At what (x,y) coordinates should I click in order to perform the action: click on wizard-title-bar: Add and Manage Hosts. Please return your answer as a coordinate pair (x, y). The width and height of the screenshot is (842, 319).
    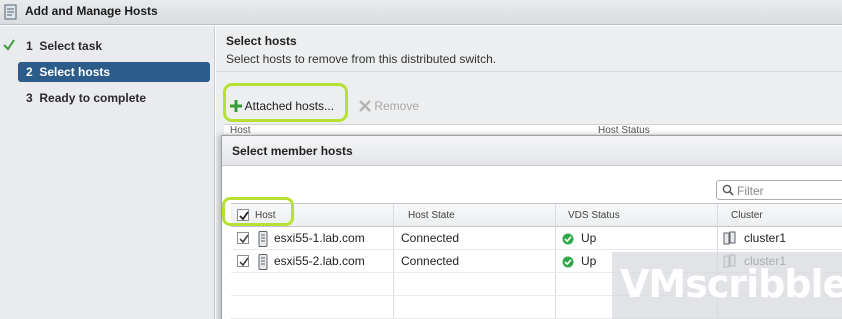
    Looking at the image, I should click on (421, 12).